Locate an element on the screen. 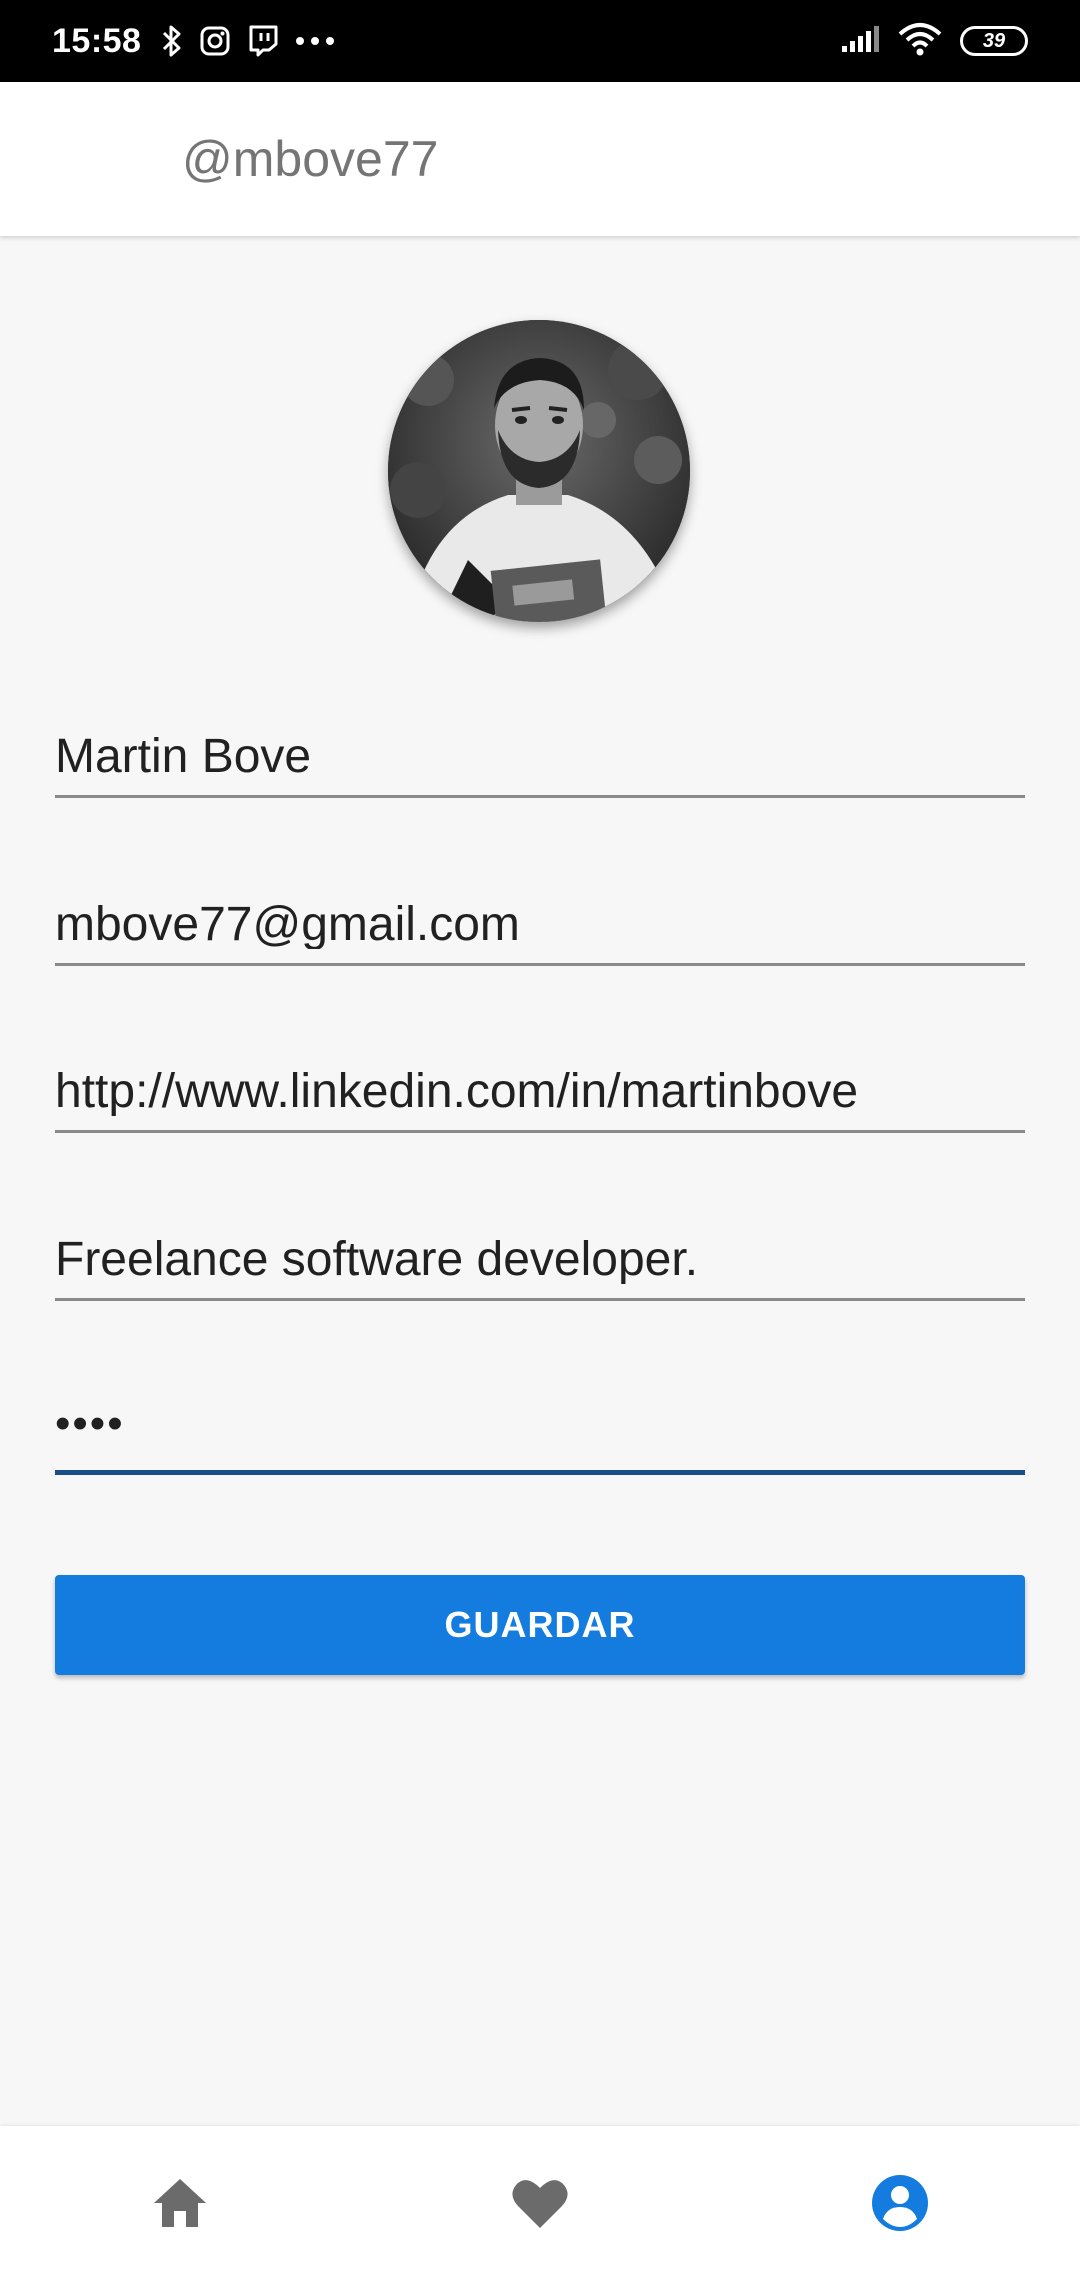 The height and width of the screenshot is (2280, 1080). profile-photo is located at coordinates (539, 471).